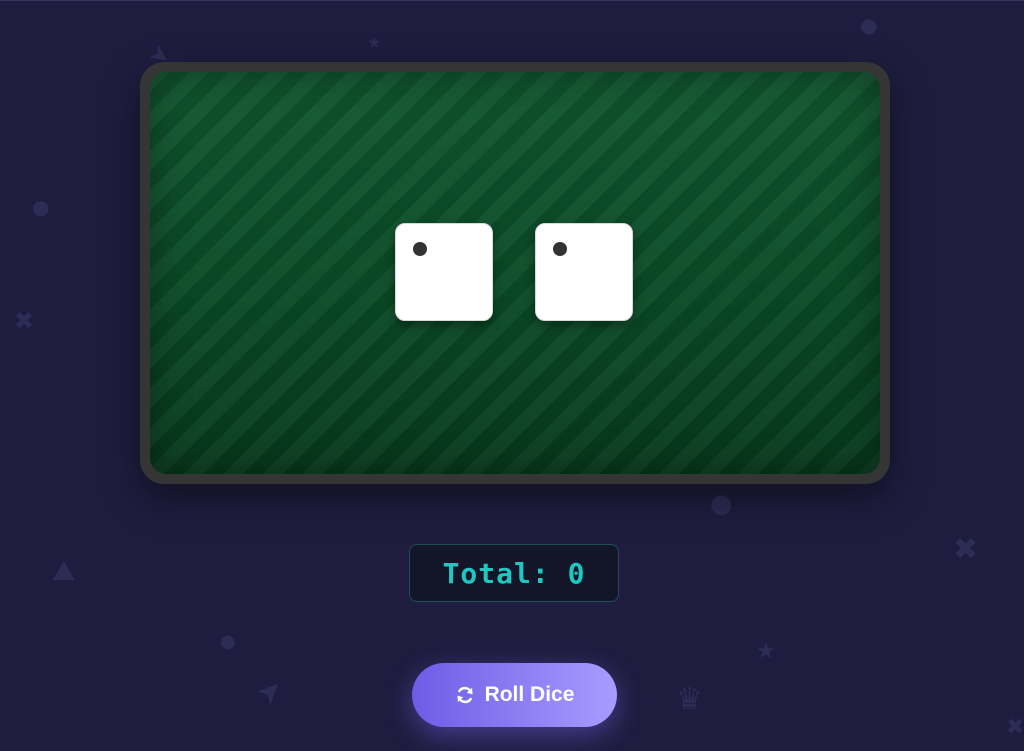 This screenshot has width=1024, height=751. I want to click on ghost-icon: ⛰, so click(64, 570).